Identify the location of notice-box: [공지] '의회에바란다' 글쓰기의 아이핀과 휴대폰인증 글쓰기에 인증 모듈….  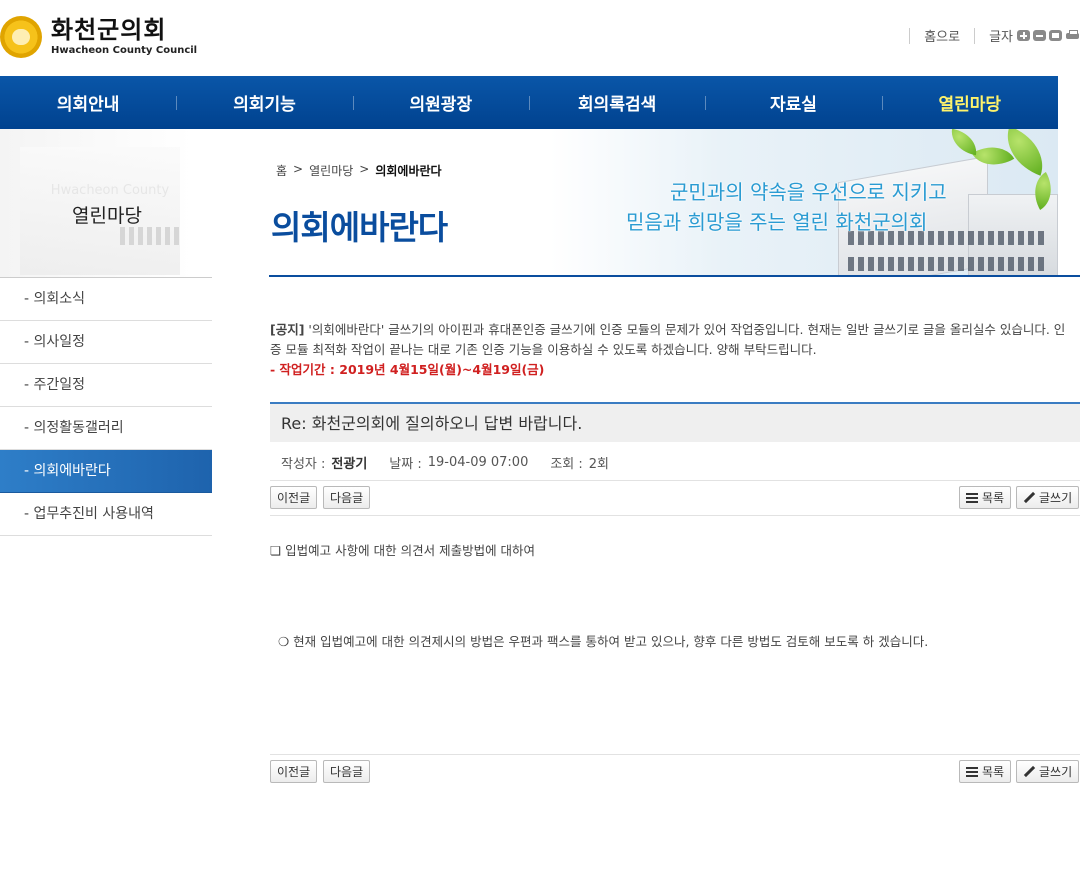
(672, 350).